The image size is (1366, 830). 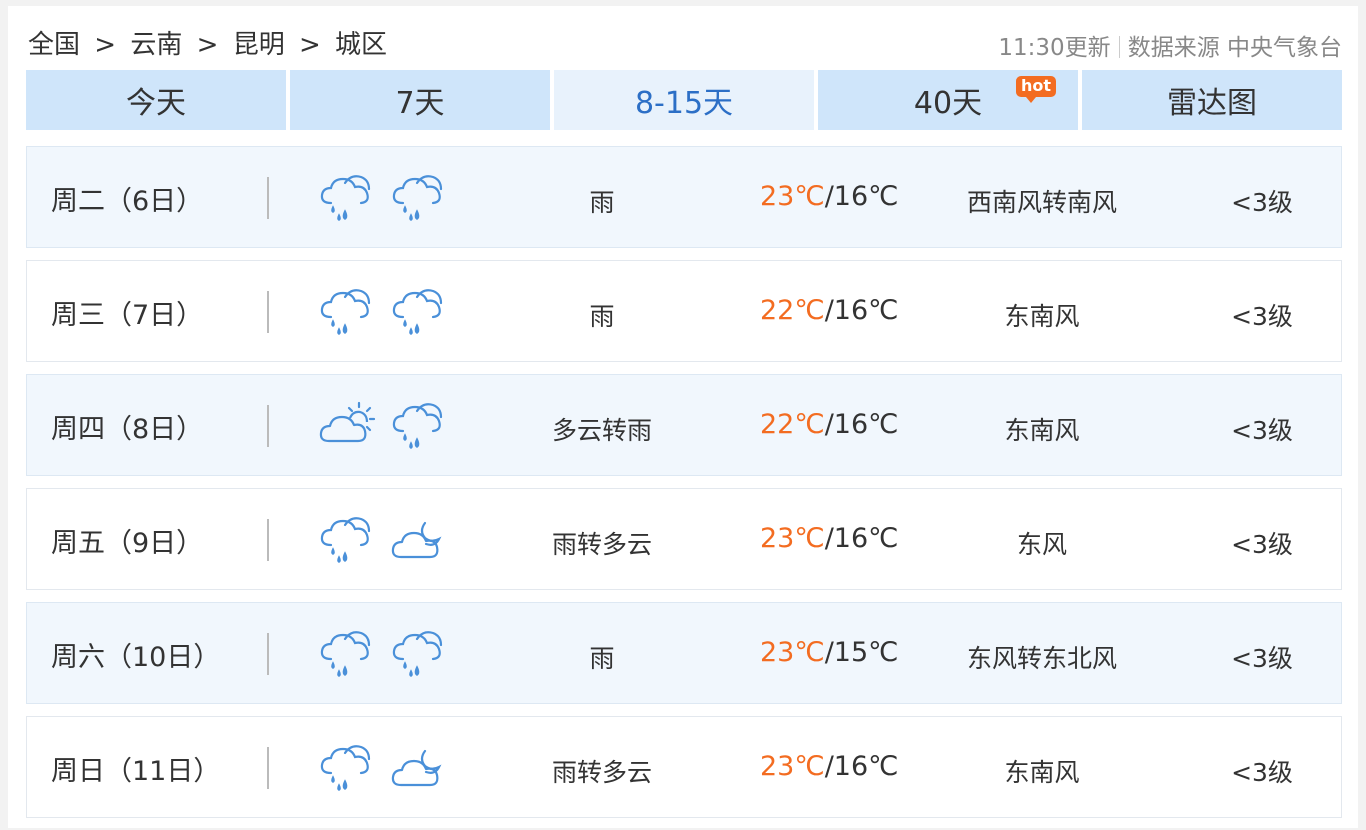 I want to click on tab-label: 7天, so click(x=420, y=103).